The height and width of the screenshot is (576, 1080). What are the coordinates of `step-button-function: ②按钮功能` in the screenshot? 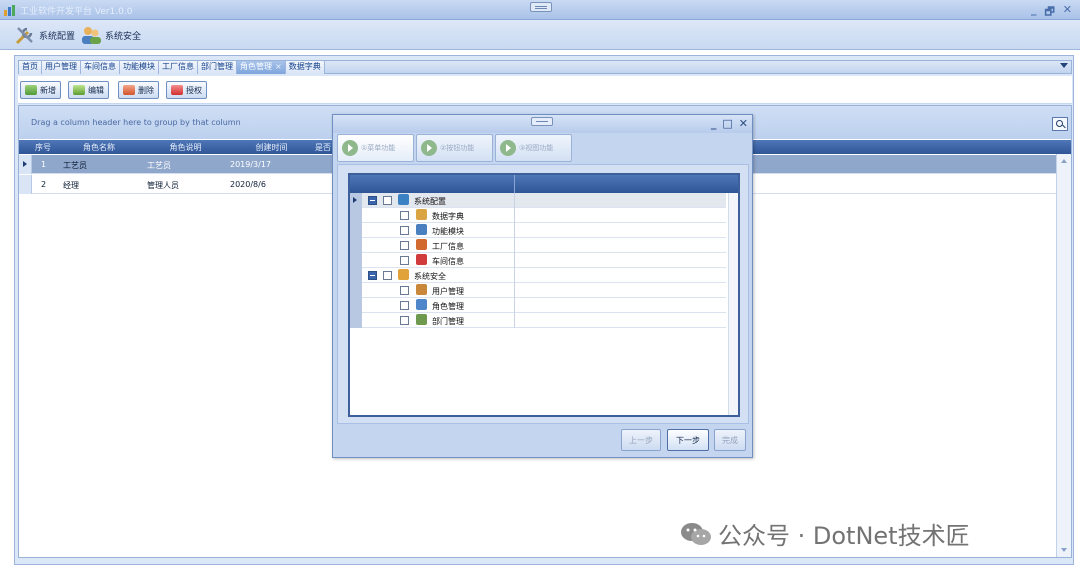 It's located at (454, 148).